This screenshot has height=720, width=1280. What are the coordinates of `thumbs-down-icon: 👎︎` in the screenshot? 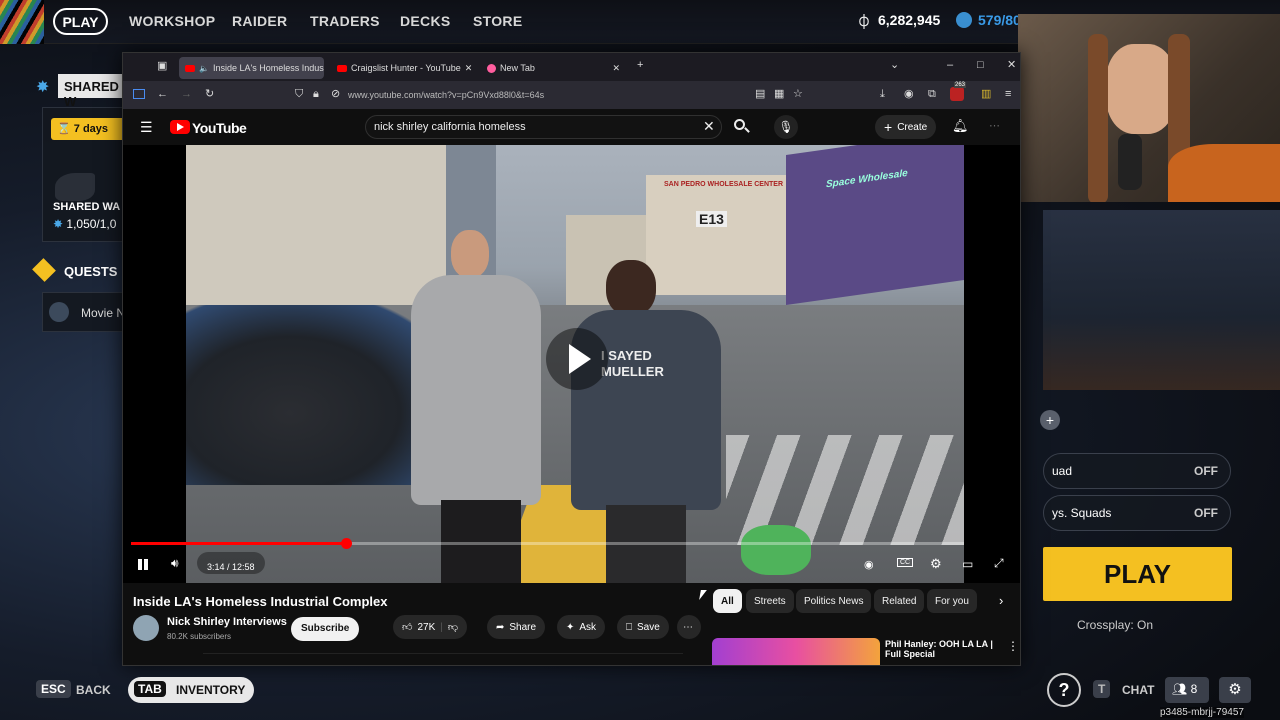 It's located at (453, 627).